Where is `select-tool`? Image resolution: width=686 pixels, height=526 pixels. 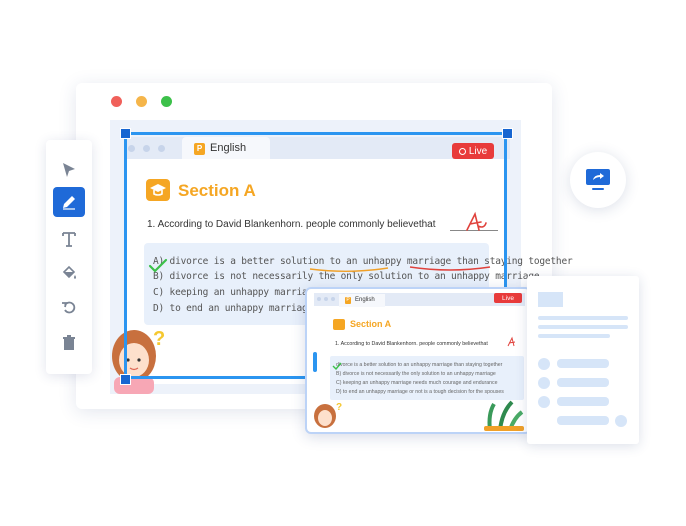
select-tool is located at coordinates (69, 170).